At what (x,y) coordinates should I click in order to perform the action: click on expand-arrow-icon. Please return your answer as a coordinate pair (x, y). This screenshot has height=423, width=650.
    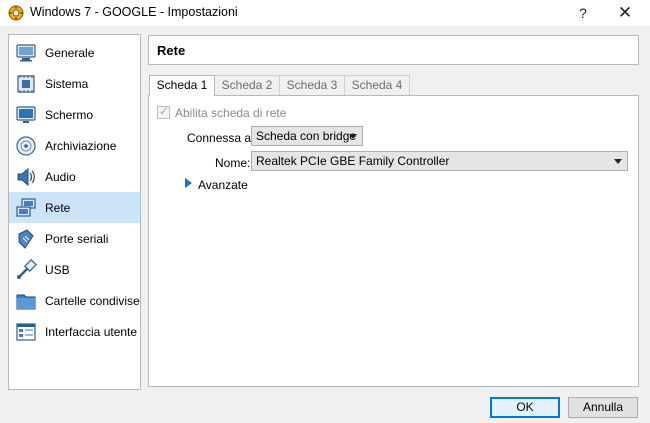
    Looking at the image, I should click on (188, 183).